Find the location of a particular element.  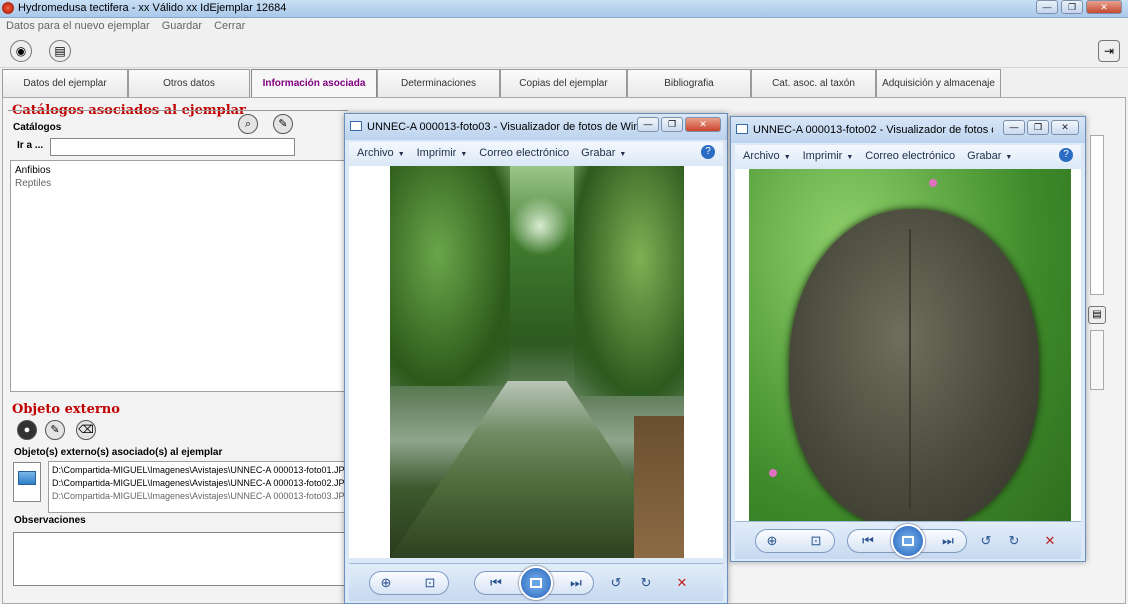

catalogs-label: Catálogos is located at coordinates (37, 127).